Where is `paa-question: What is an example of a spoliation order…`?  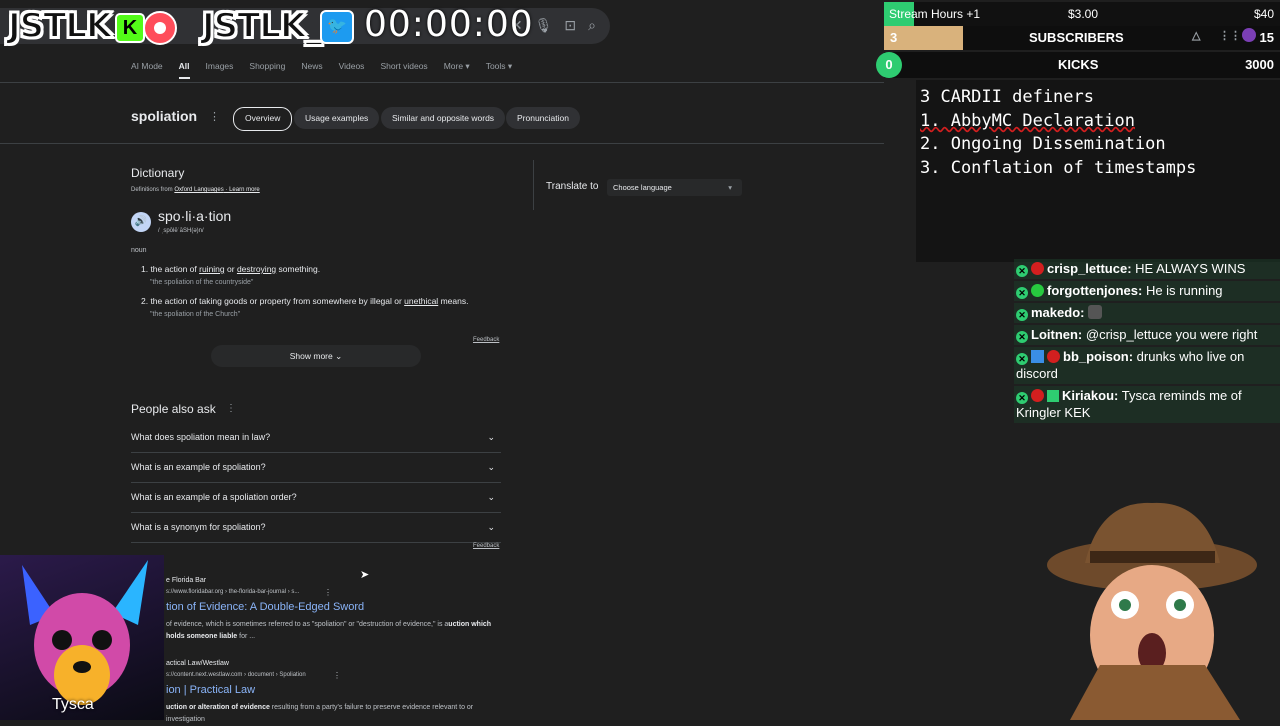
paa-question: What is an example of a spoliation order… is located at coordinates (214, 497).